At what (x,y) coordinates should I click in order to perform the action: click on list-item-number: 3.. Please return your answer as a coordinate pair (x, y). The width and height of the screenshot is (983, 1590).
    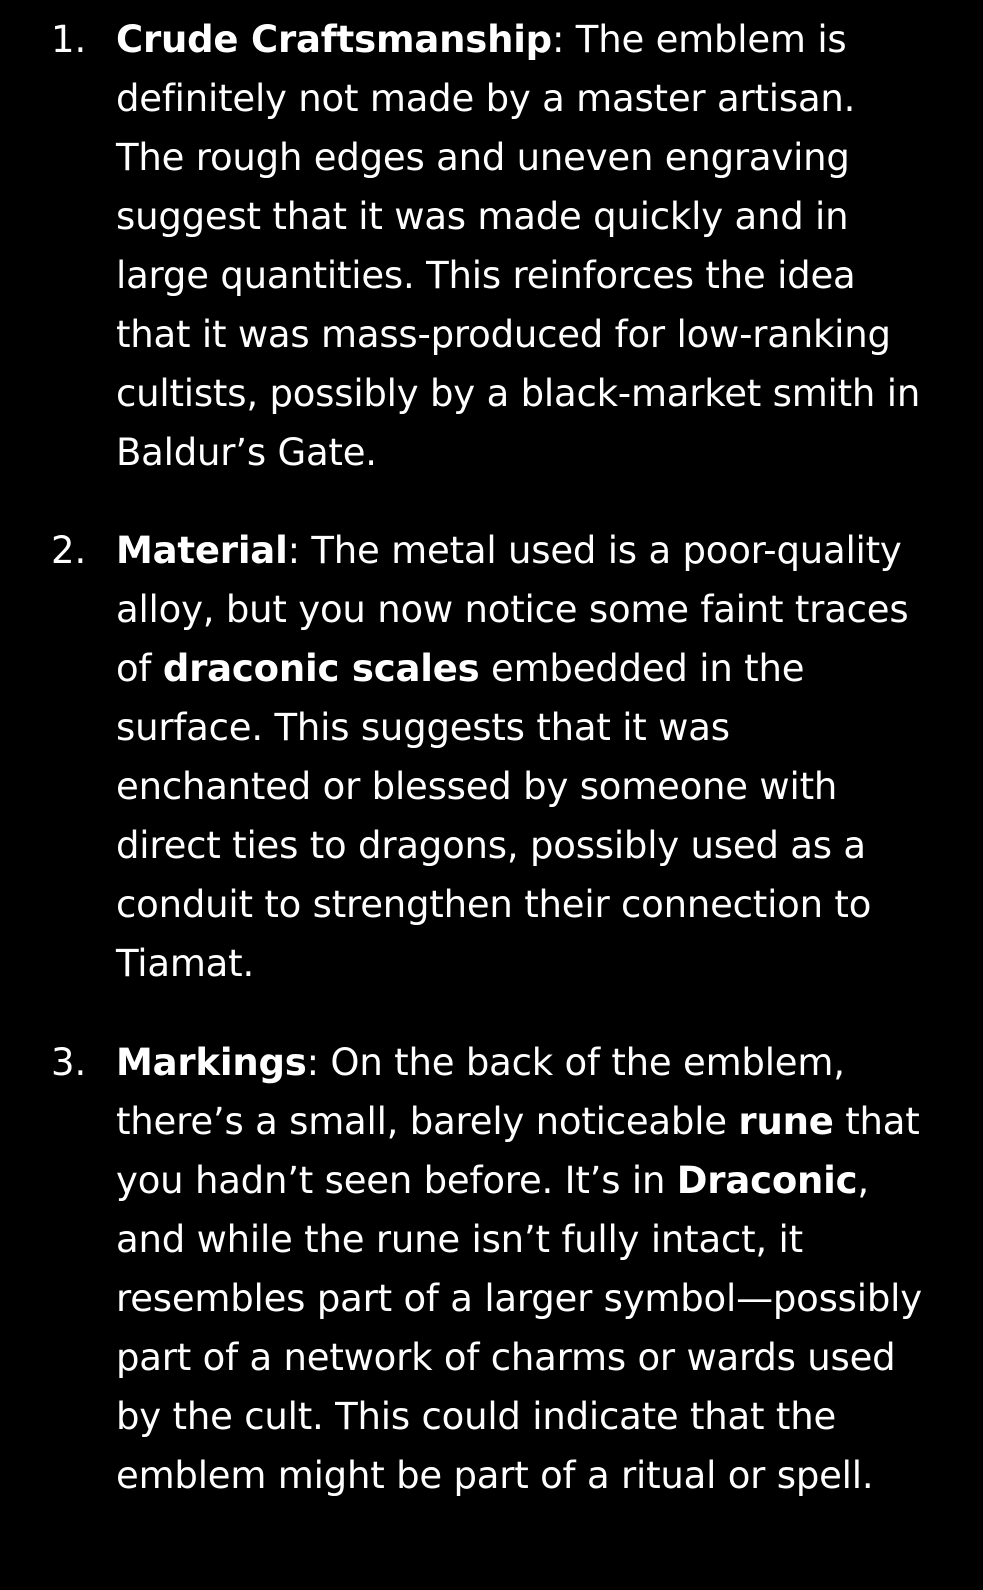
    Looking at the image, I should click on (69, 1062).